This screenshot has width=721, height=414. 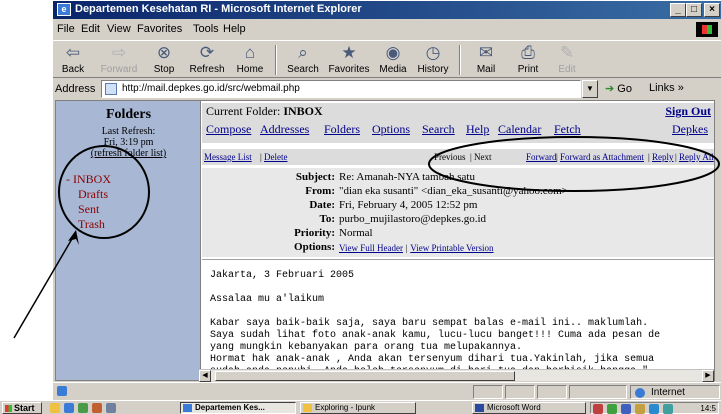 I want to click on forward-button: ⇨ Forward, so click(x=119, y=59).